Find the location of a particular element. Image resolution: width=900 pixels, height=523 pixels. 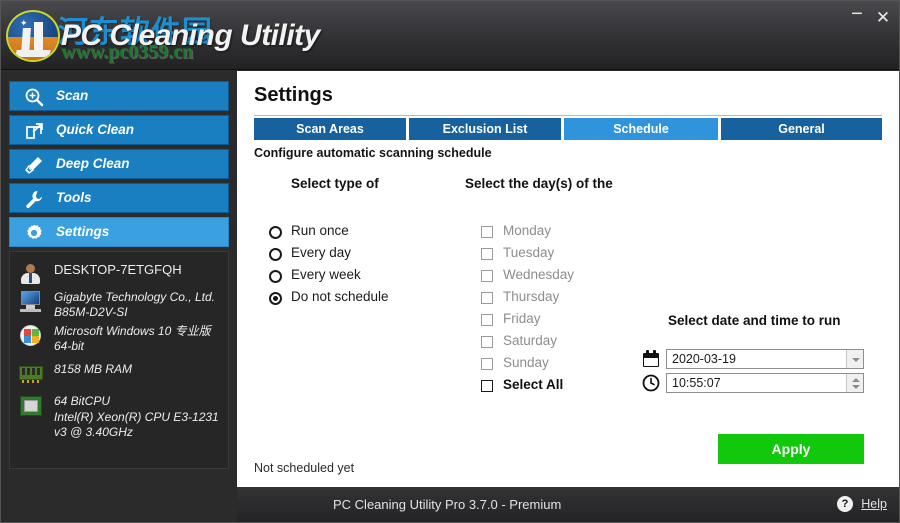

apply-button: Apply is located at coordinates (791, 449).